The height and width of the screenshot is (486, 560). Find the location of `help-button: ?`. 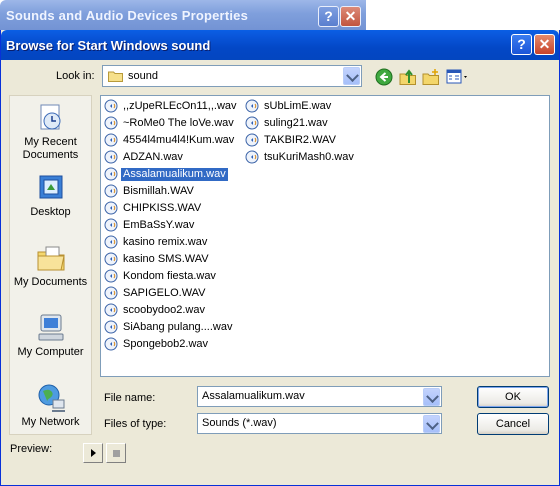

help-button: ? is located at coordinates (521, 44).